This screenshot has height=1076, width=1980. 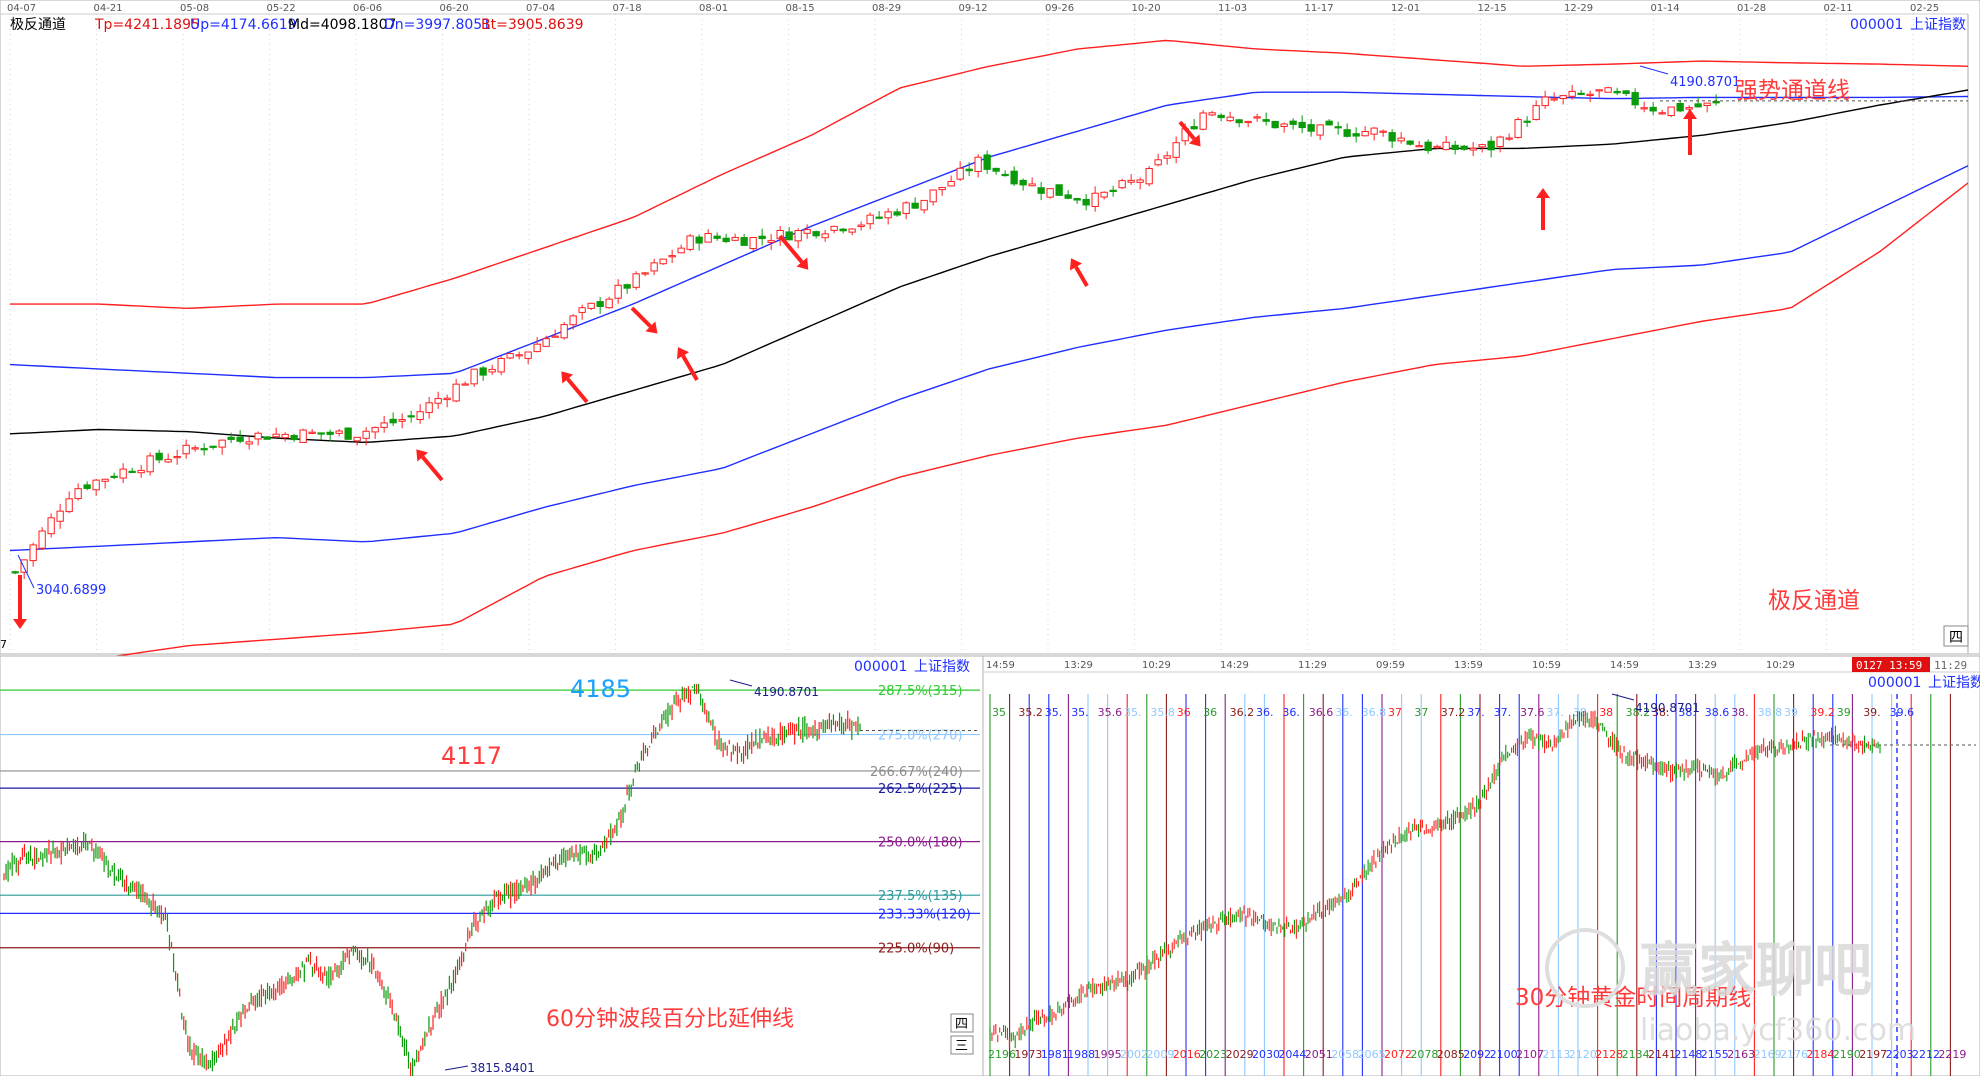 What do you see at coordinates (1319, 8) in the screenshot?
I see `main-date-tick: 11-17` at bounding box center [1319, 8].